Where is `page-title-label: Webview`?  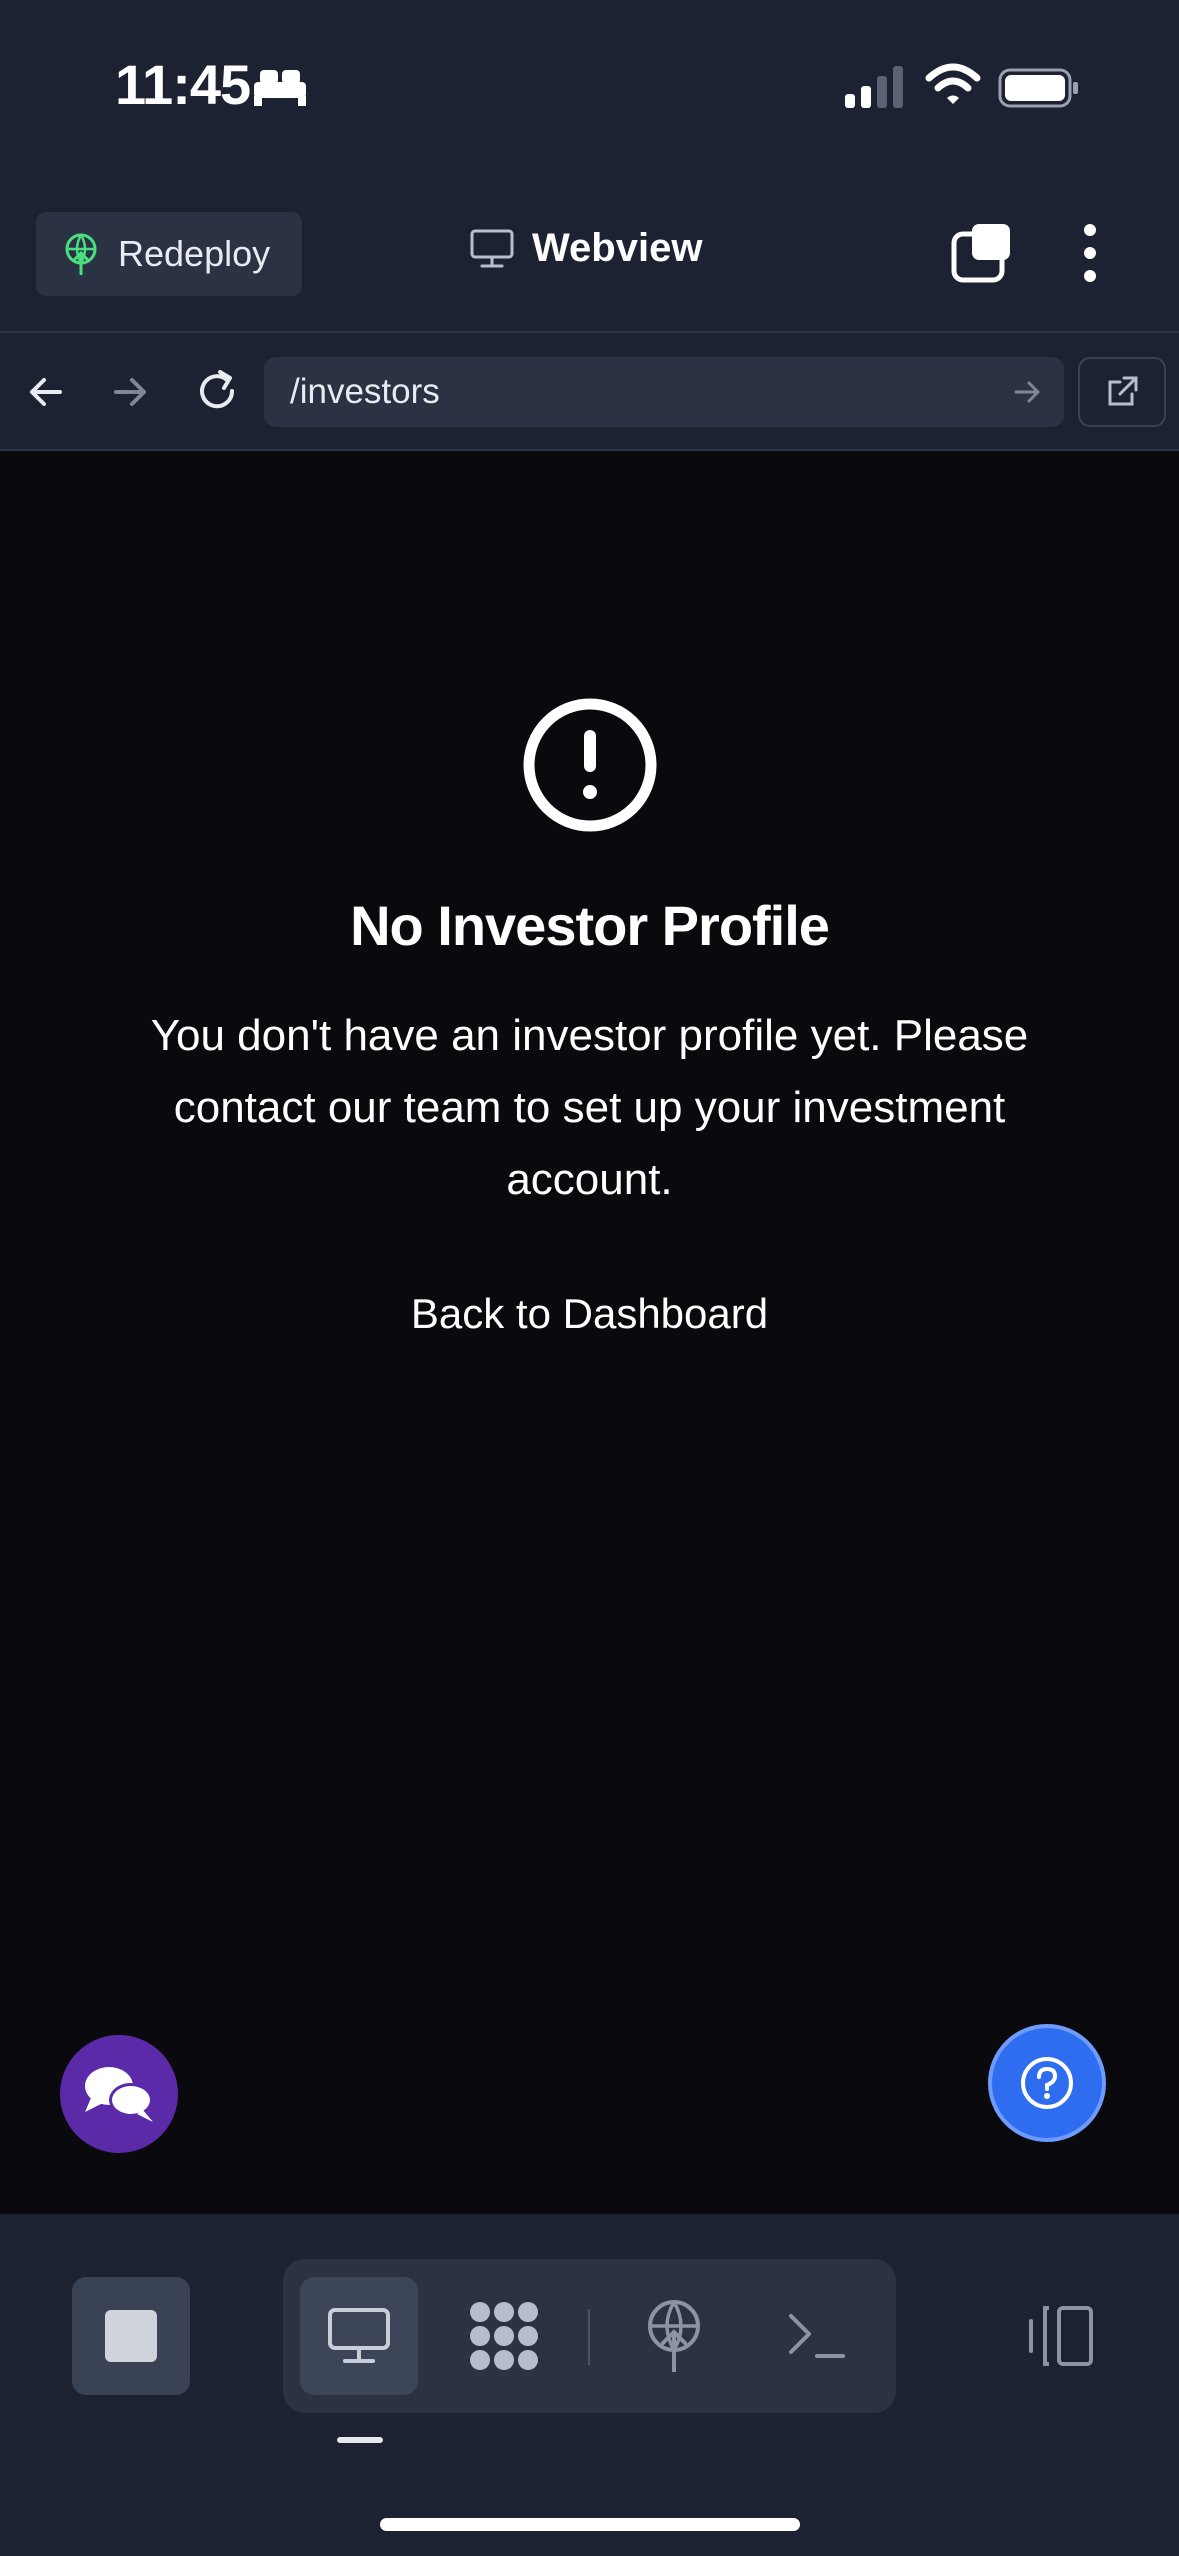 page-title-label: Webview is located at coordinates (617, 248).